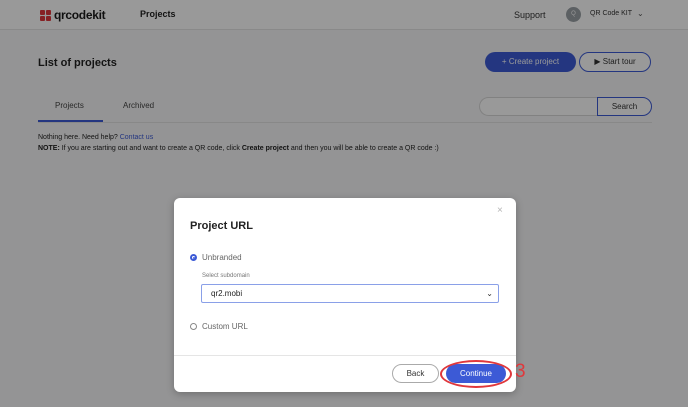 The height and width of the screenshot is (407, 688). Describe the element at coordinates (489, 293) in the screenshot. I see `chevron-down-icon: ⌄` at that location.